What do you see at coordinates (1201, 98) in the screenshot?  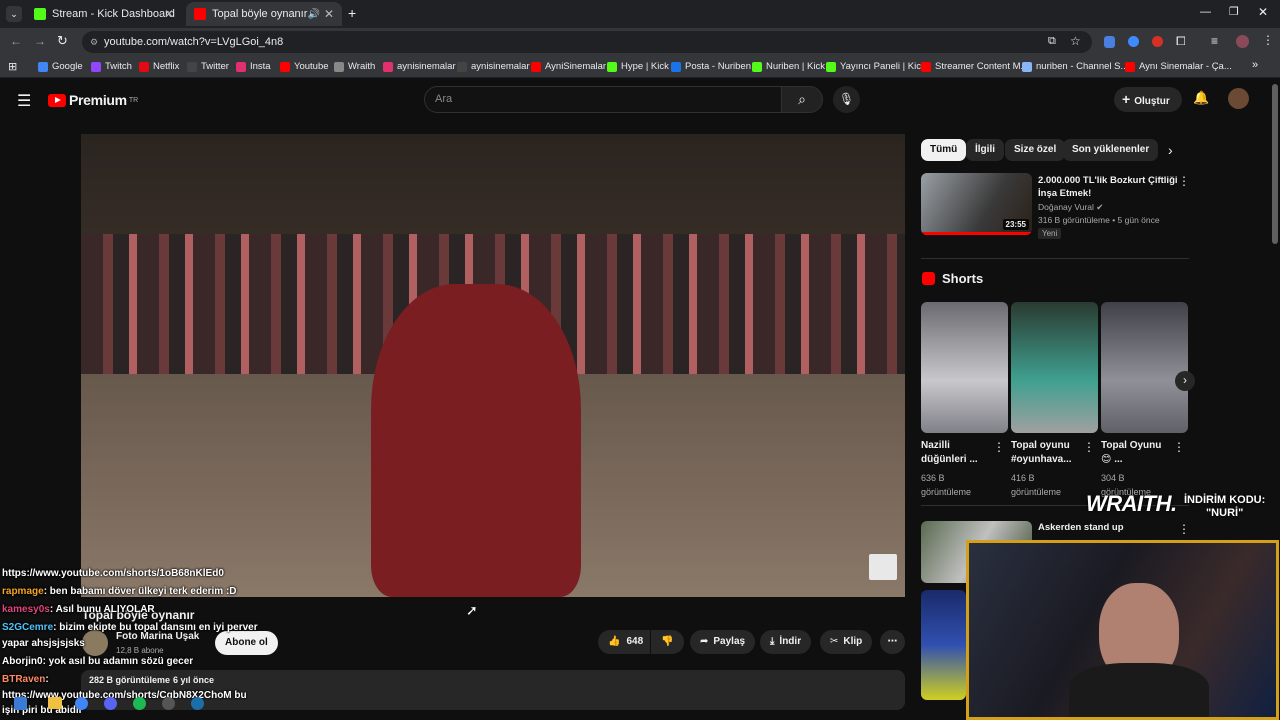 I see `notifications-bell-icon: 🔔` at bounding box center [1201, 98].